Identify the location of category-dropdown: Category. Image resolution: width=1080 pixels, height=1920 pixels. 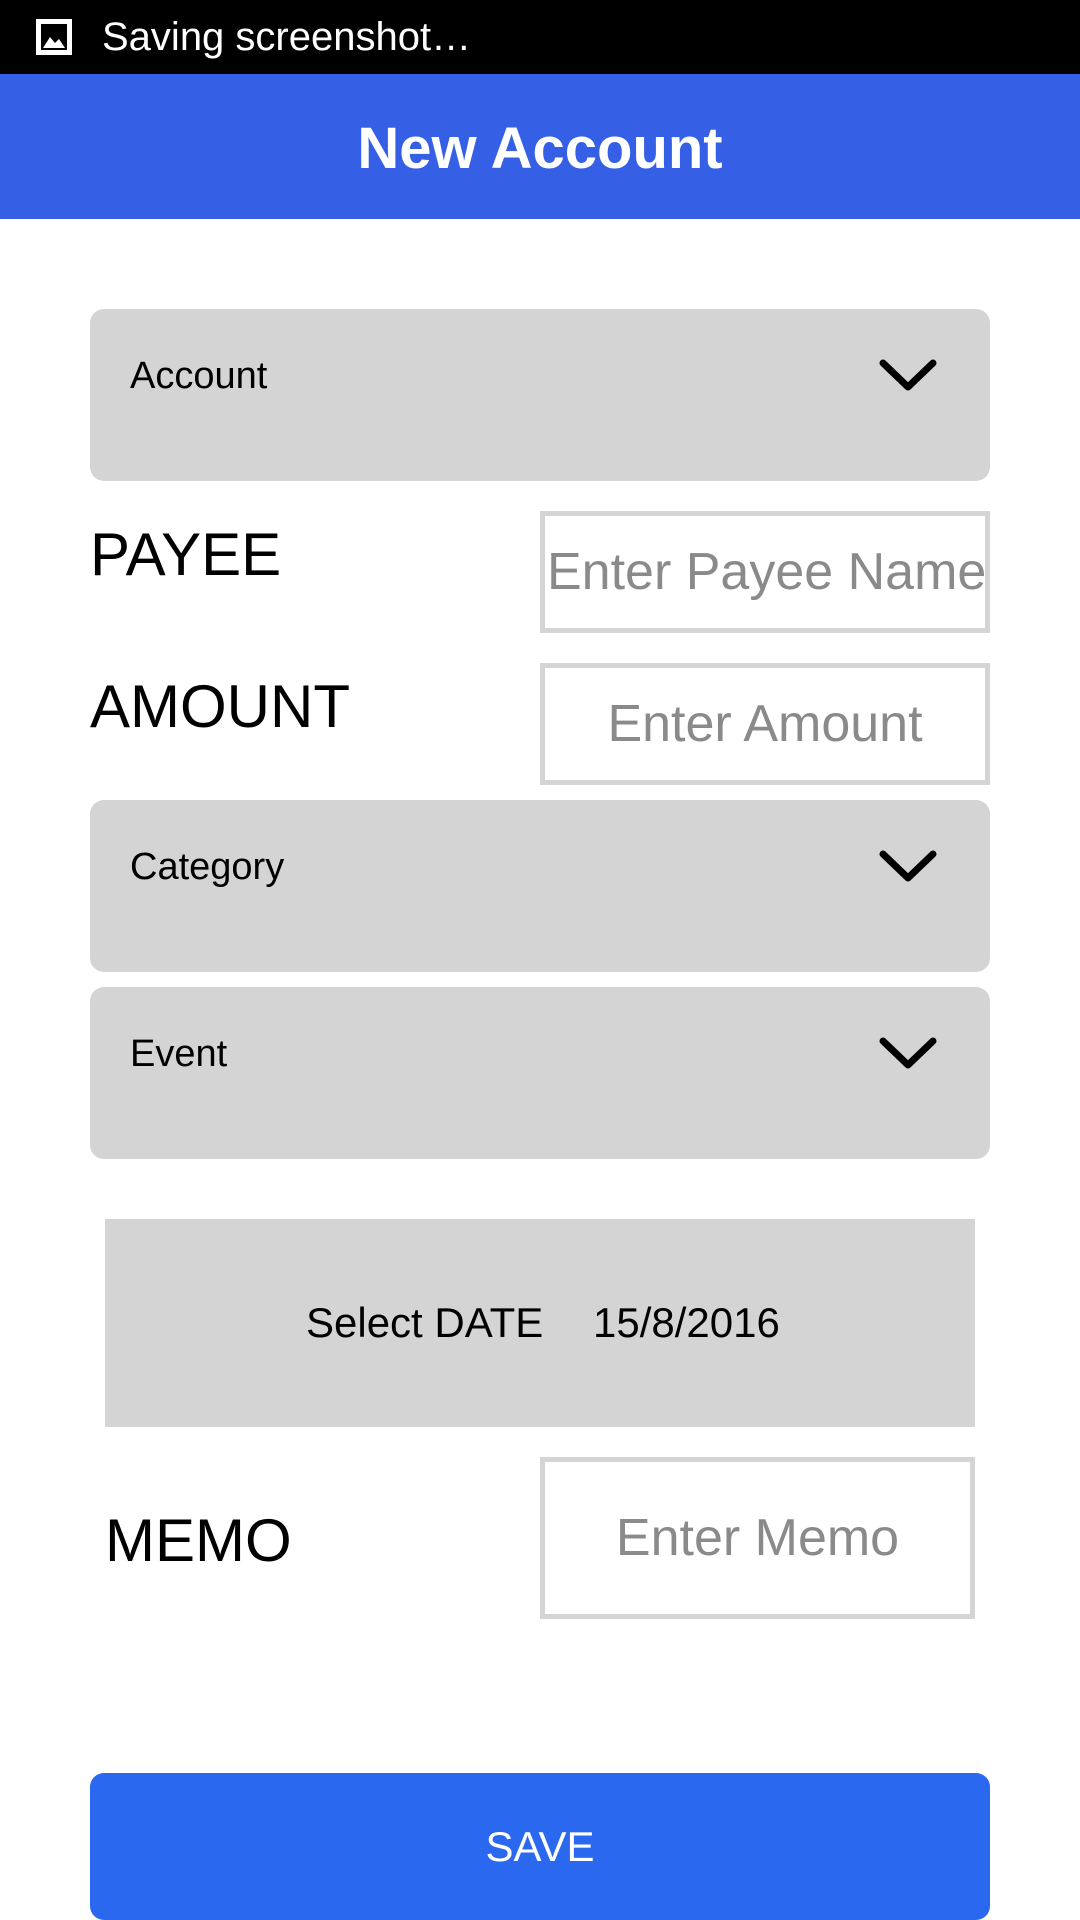
(540, 886).